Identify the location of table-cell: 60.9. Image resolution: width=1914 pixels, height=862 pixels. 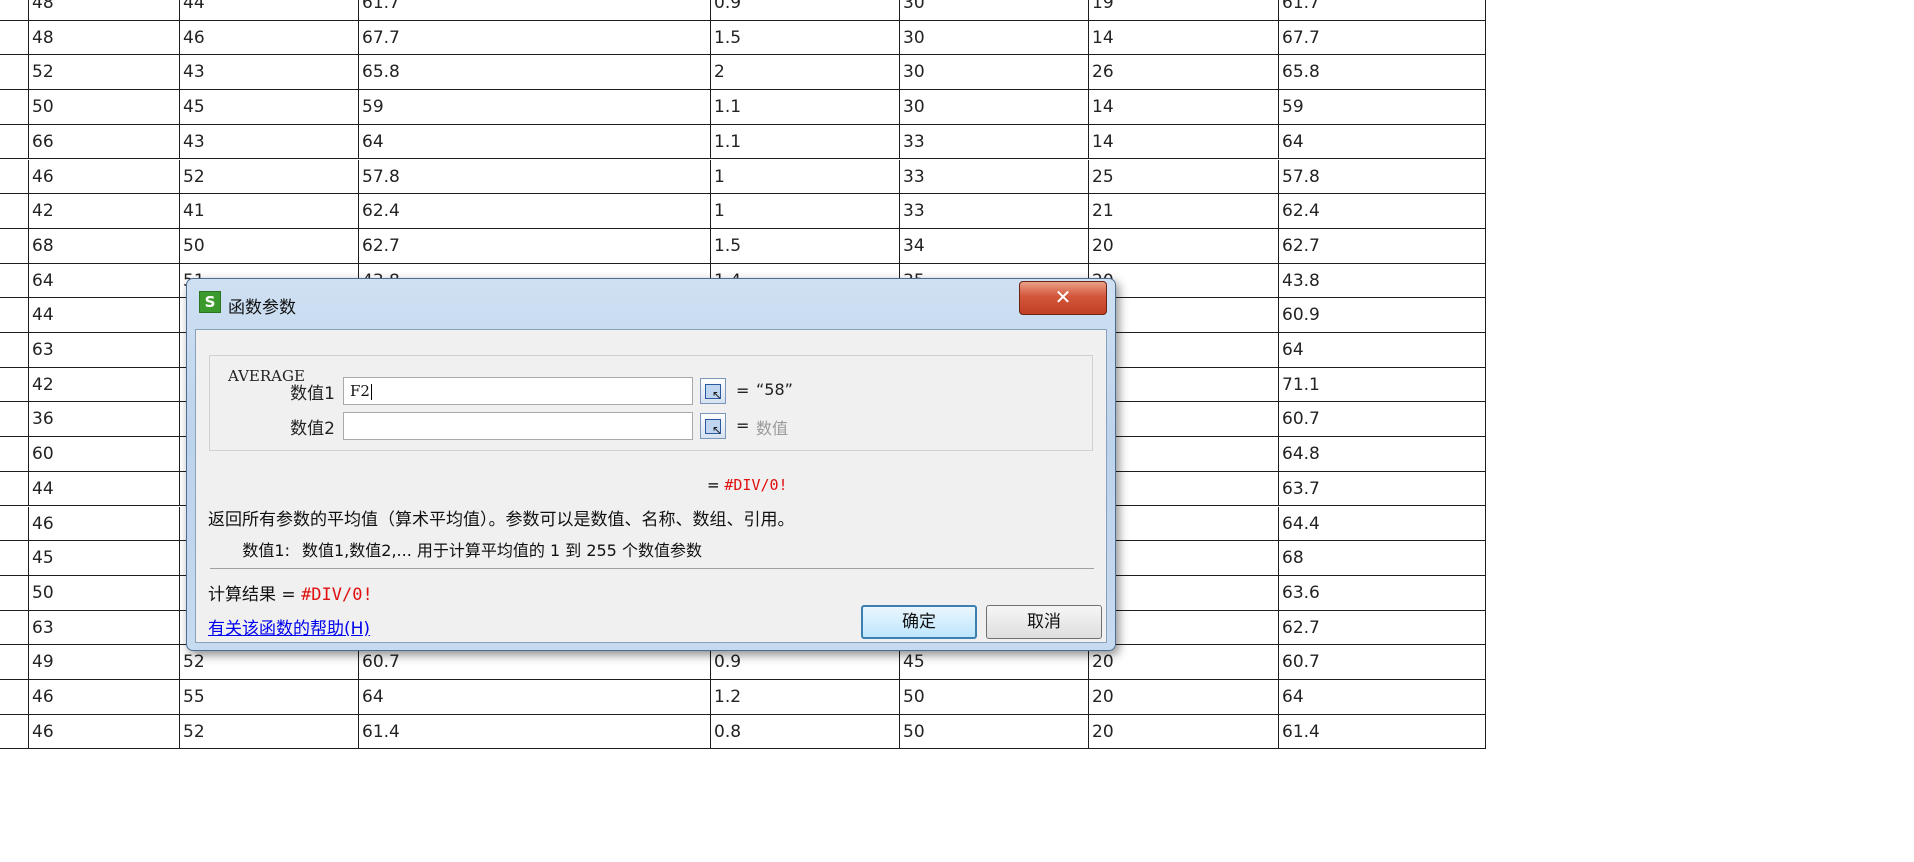
(1382, 315).